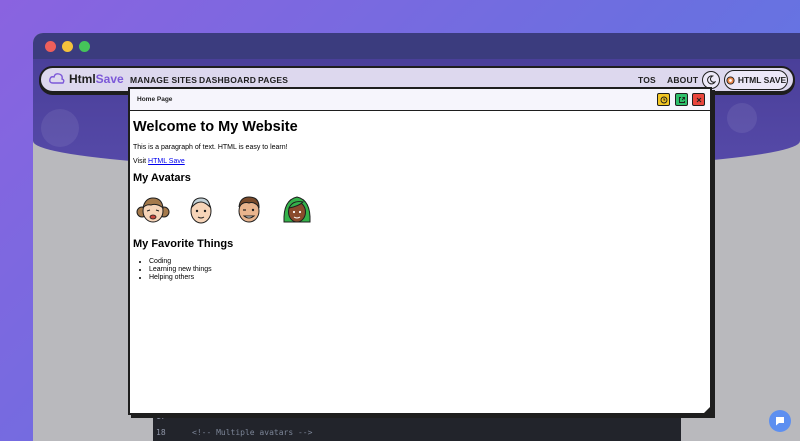 The height and width of the screenshot is (441, 800). What do you see at coordinates (67, 46) in the screenshot?
I see `minimize-window-dot` at bounding box center [67, 46].